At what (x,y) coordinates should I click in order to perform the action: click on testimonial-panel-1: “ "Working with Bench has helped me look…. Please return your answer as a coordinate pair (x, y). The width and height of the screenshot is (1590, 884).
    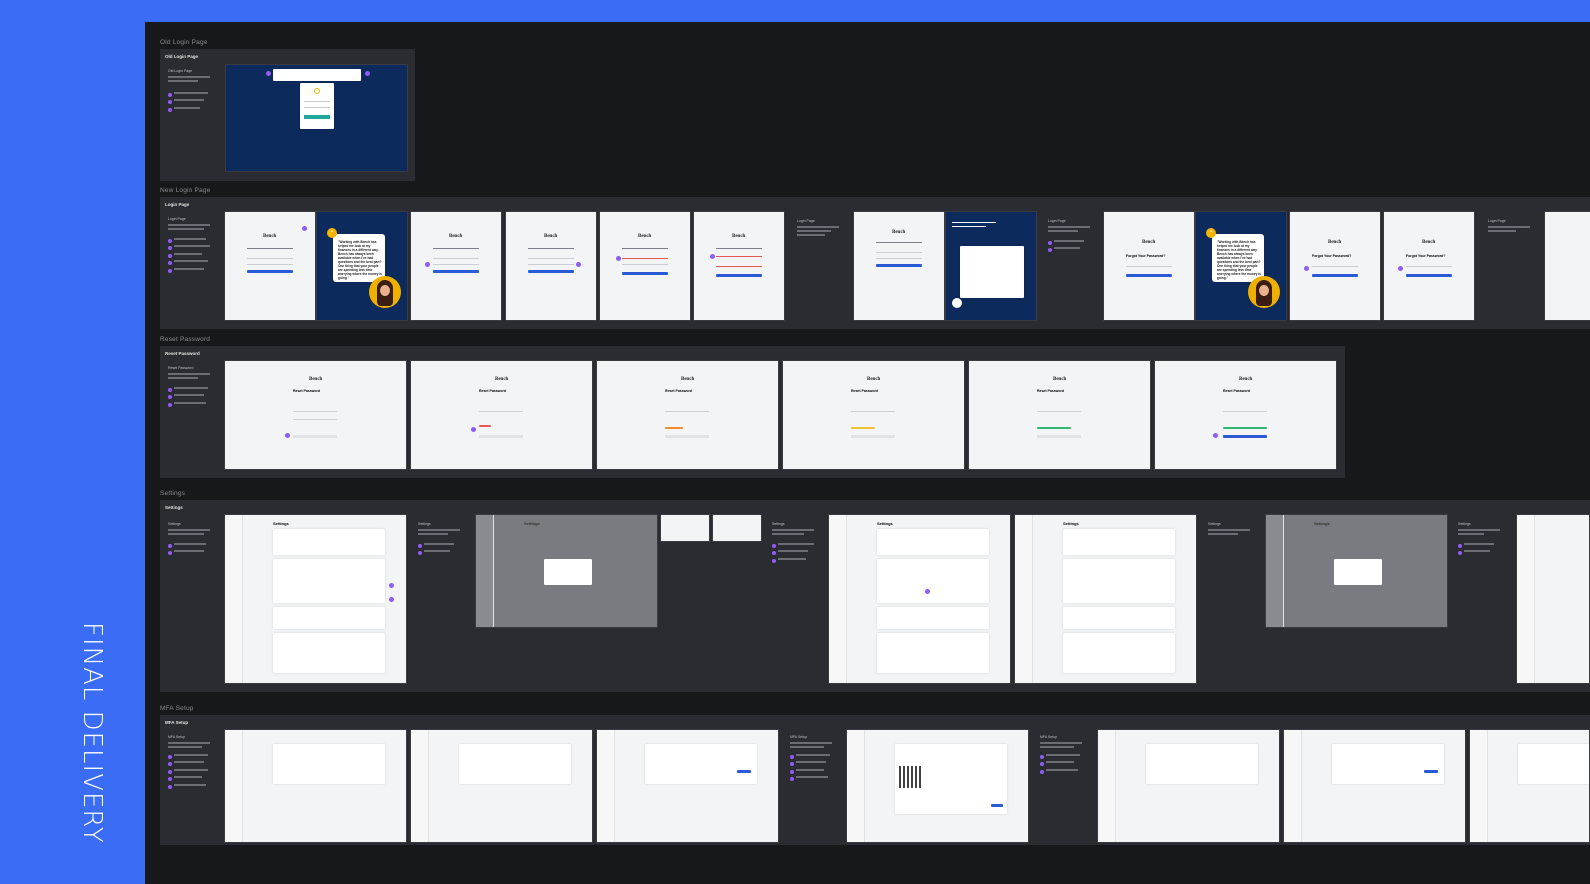
    Looking at the image, I should click on (362, 266).